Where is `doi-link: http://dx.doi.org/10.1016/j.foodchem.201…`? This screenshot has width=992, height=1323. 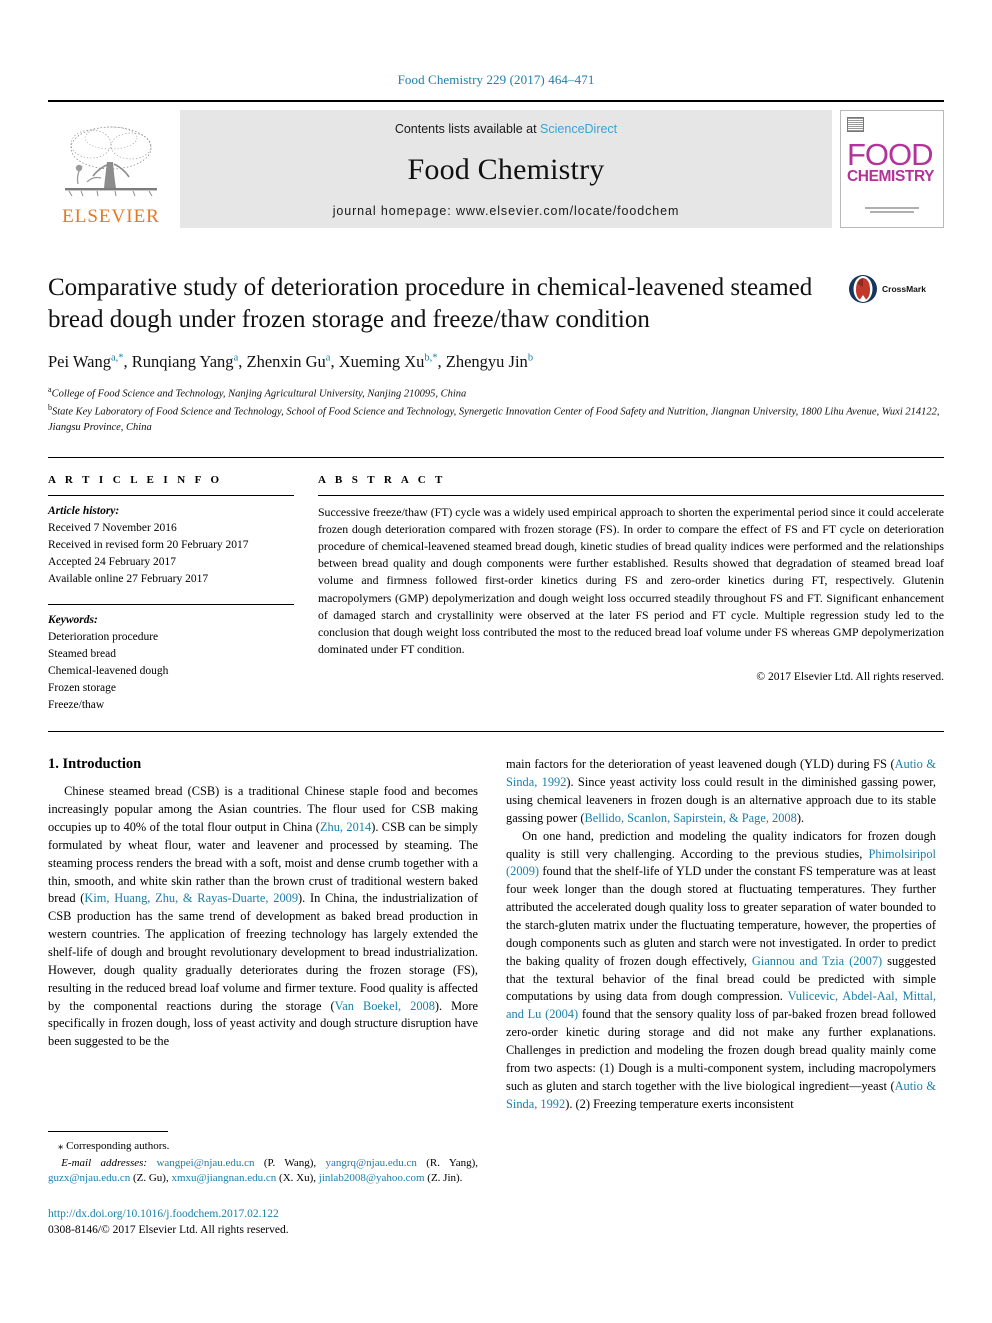 doi-link: http://dx.doi.org/10.1016/j.foodchem.201… is located at coordinates (263, 1214).